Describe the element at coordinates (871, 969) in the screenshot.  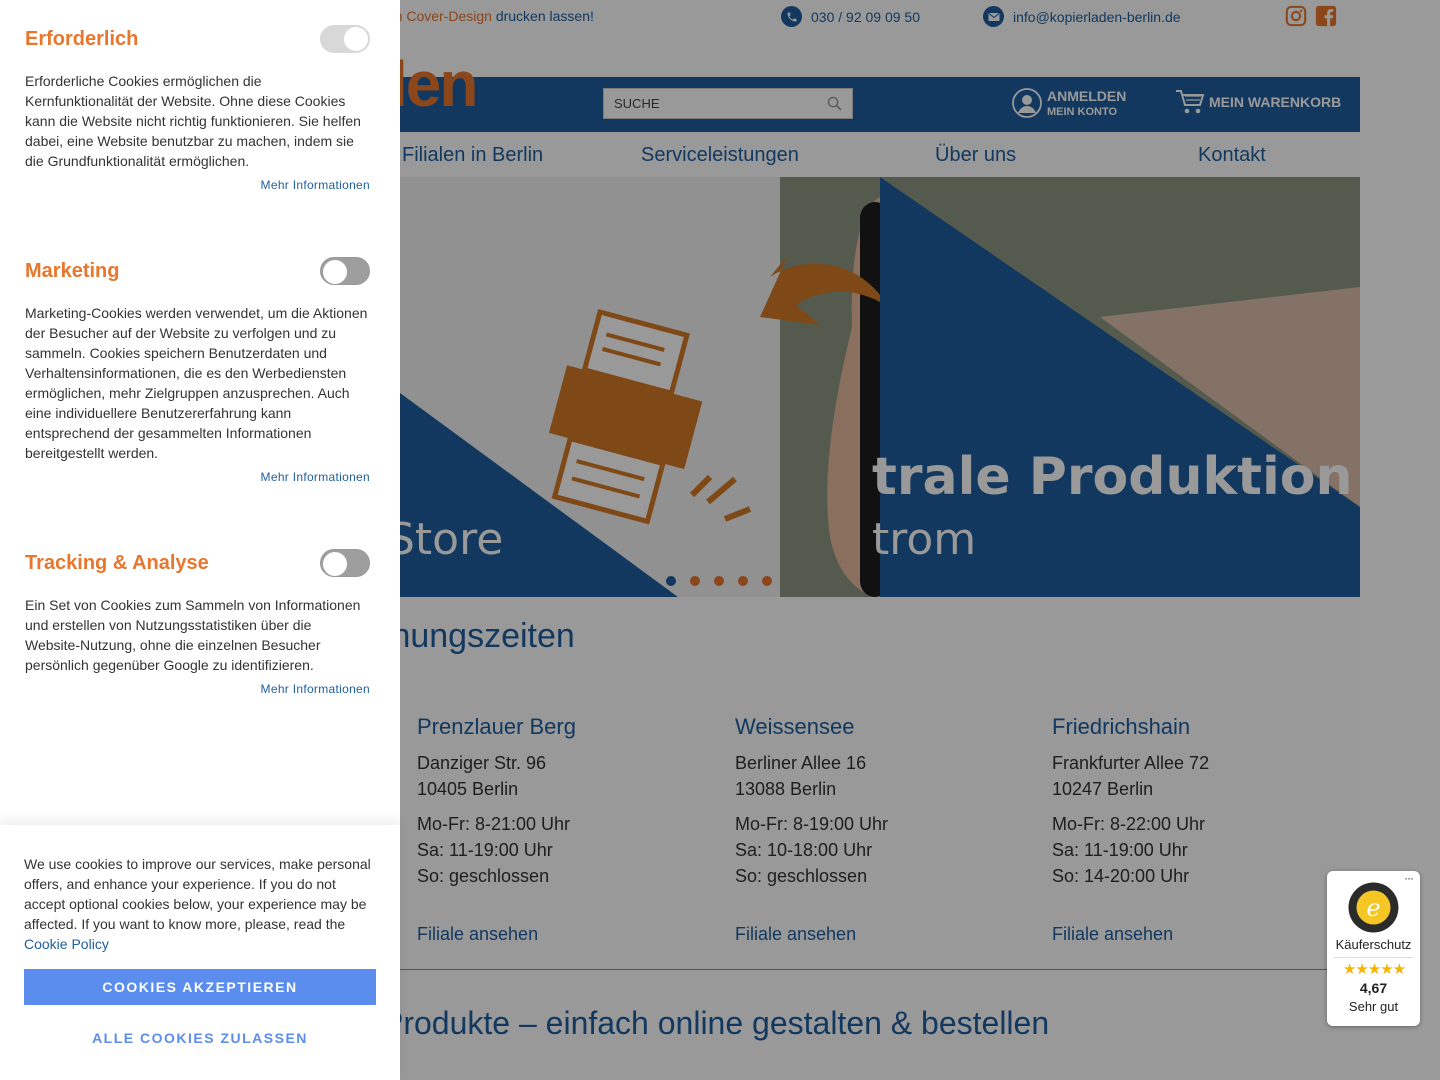
I see `section-divider` at that location.